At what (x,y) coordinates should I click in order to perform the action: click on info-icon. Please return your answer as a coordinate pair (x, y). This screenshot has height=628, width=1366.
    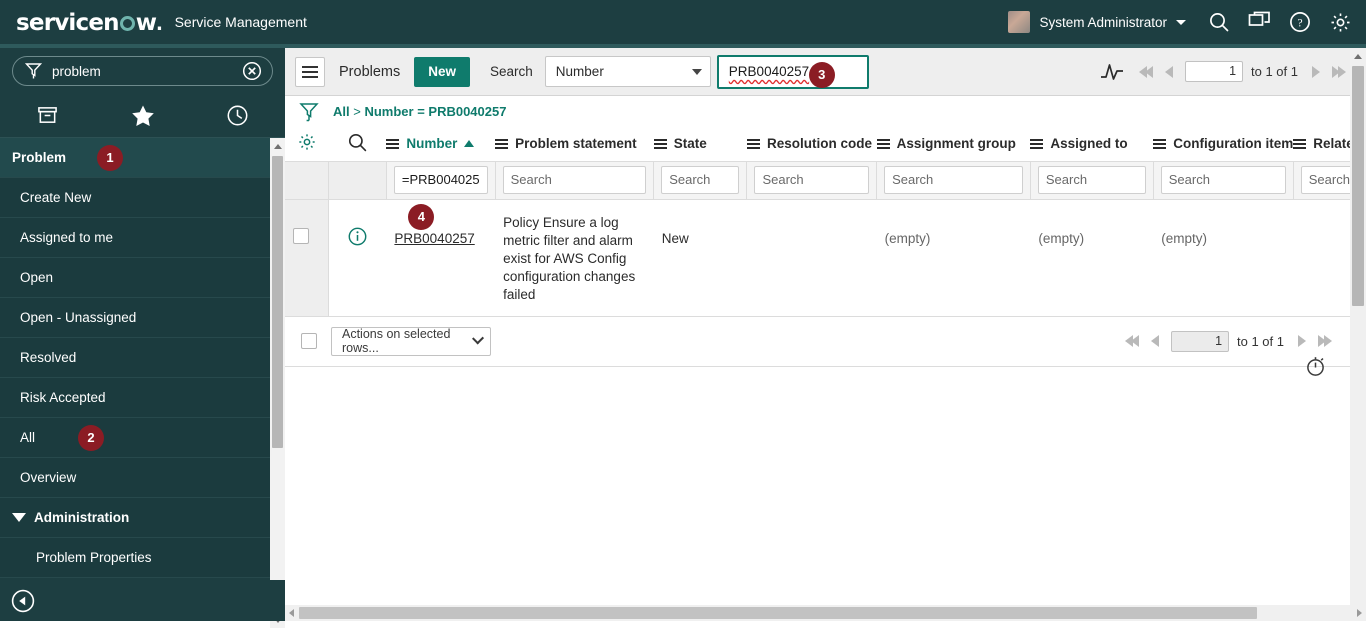
    Looking at the image, I should click on (357, 236).